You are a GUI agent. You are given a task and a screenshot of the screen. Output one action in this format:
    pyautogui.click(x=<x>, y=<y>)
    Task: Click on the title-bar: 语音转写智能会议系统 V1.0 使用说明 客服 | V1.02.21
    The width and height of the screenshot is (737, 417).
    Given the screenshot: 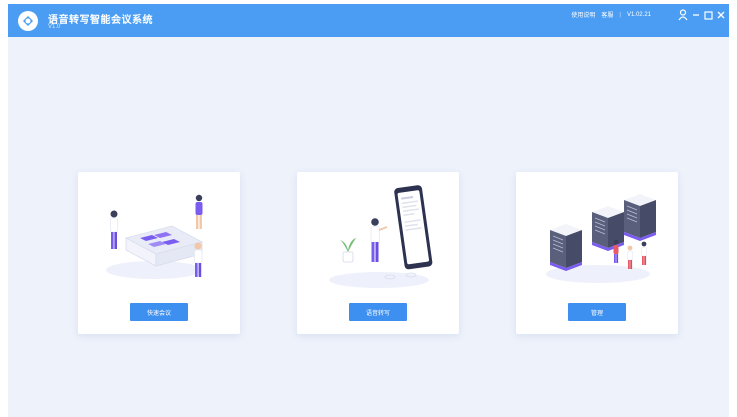 What is the action you would take?
    pyautogui.click(x=368, y=20)
    